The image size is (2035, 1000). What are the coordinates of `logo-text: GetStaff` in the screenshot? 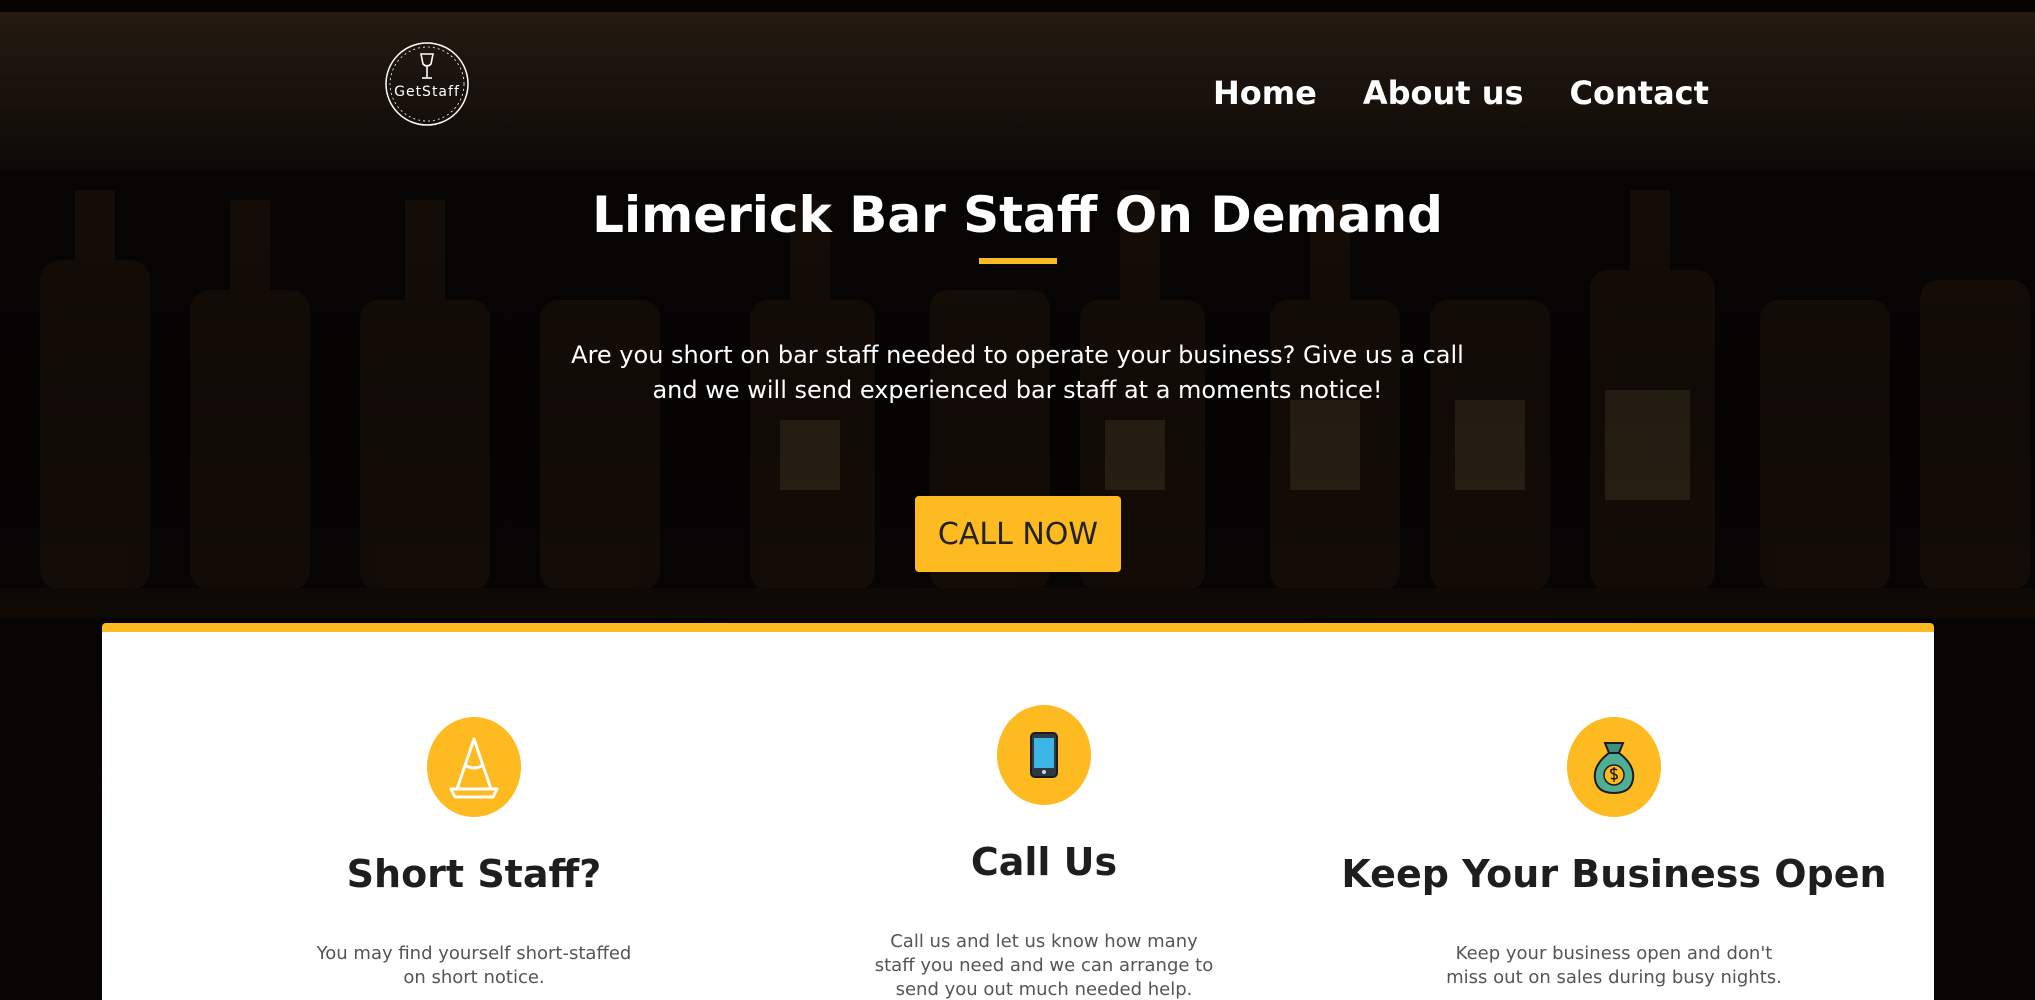 It's located at (427, 92).